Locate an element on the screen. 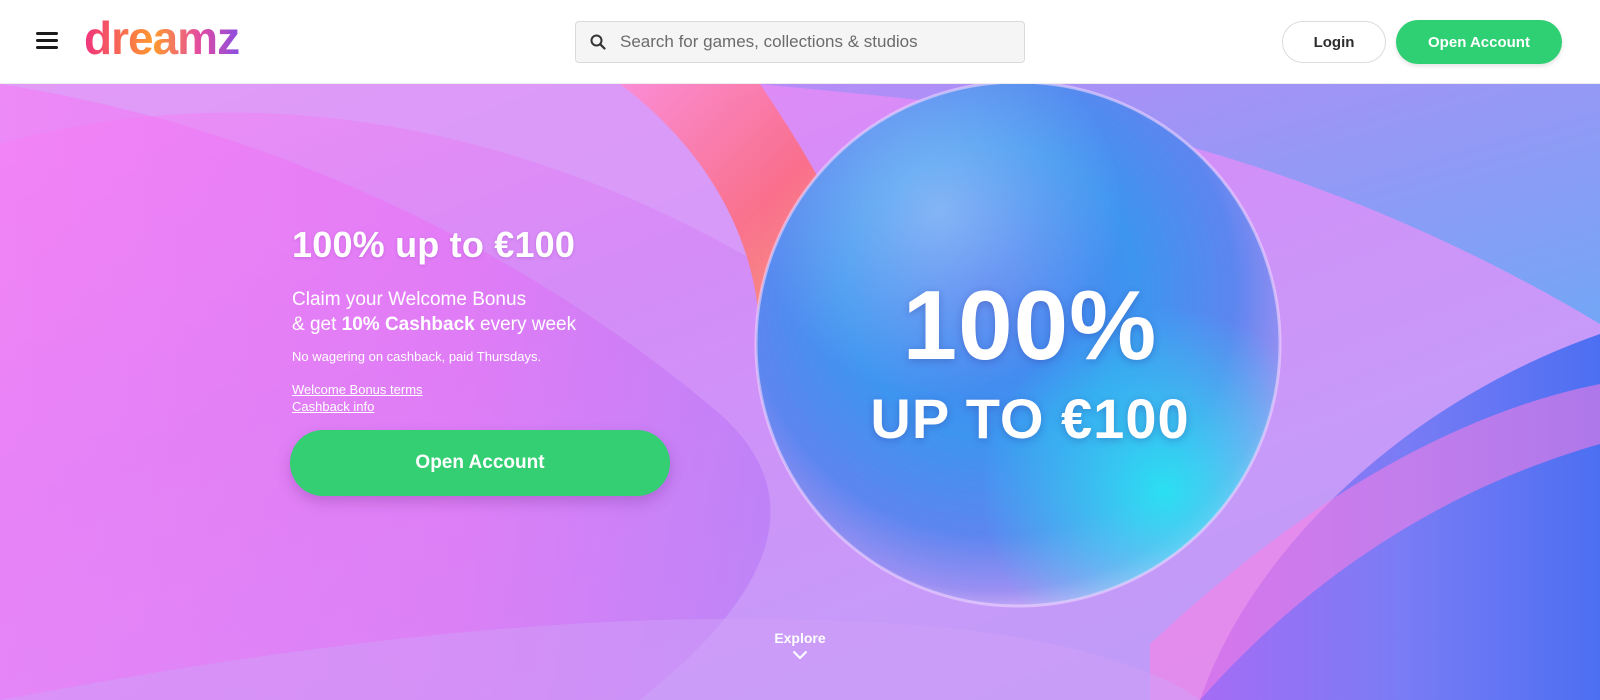 The height and width of the screenshot is (700, 1600). search-icon is located at coordinates (598, 42).